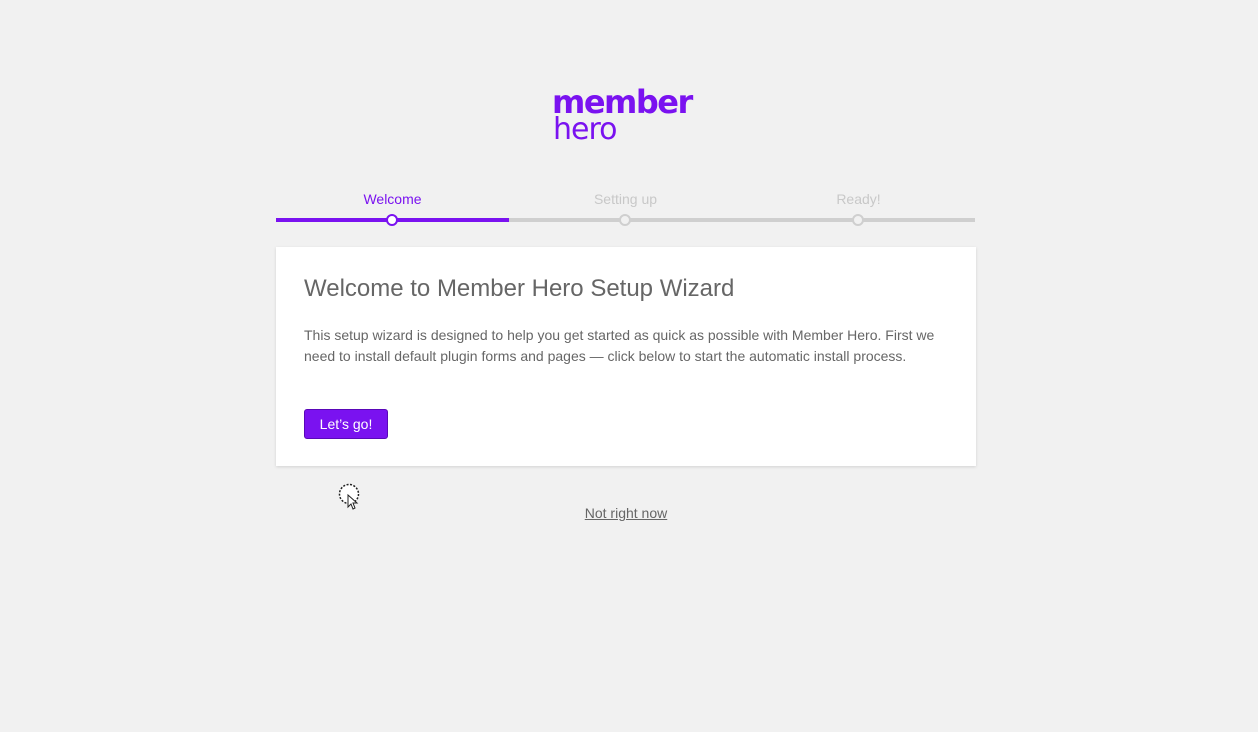 This screenshot has height=732, width=1258. What do you see at coordinates (346, 424) in the screenshot?
I see `lets-go-button: Let’s go!` at bounding box center [346, 424].